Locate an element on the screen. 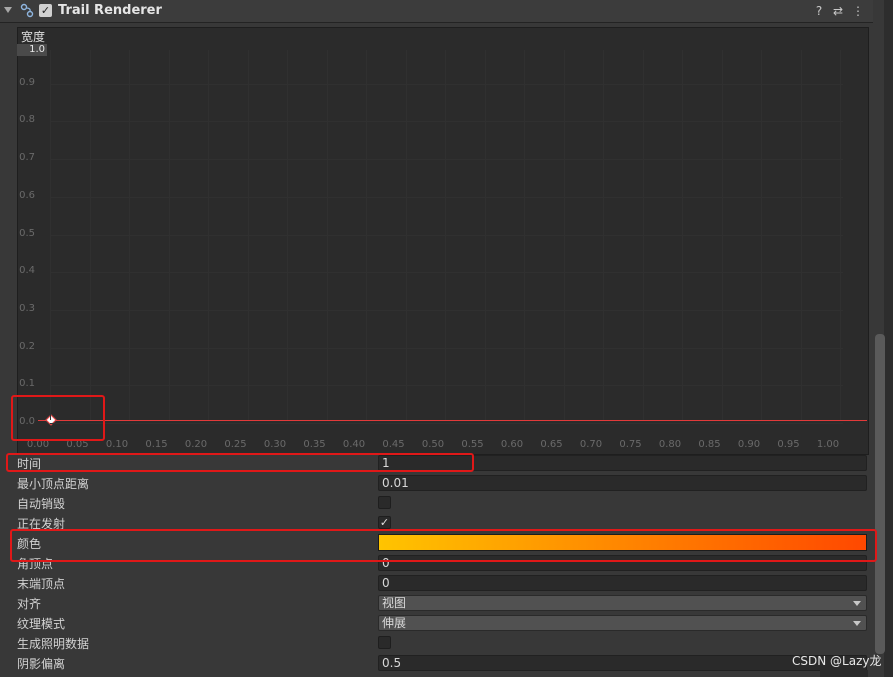 This screenshot has height=677, width=893. emitting-checkbox: ✓ is located at coordinates (384, 522).